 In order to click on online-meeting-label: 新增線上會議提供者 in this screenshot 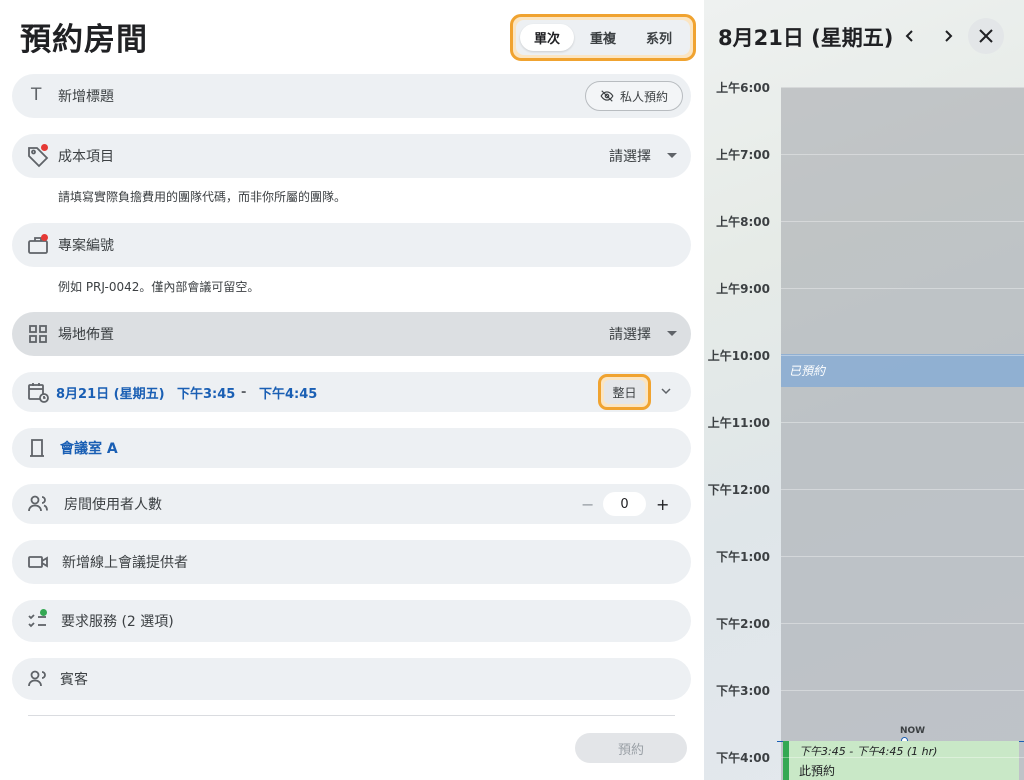, I will do `click(125, 563)`.